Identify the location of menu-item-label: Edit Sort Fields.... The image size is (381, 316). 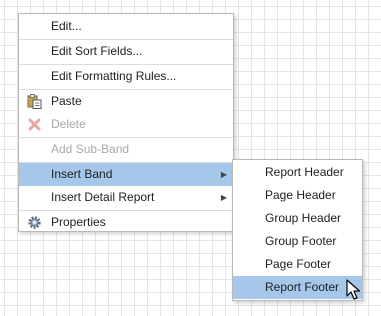
(97, 51).